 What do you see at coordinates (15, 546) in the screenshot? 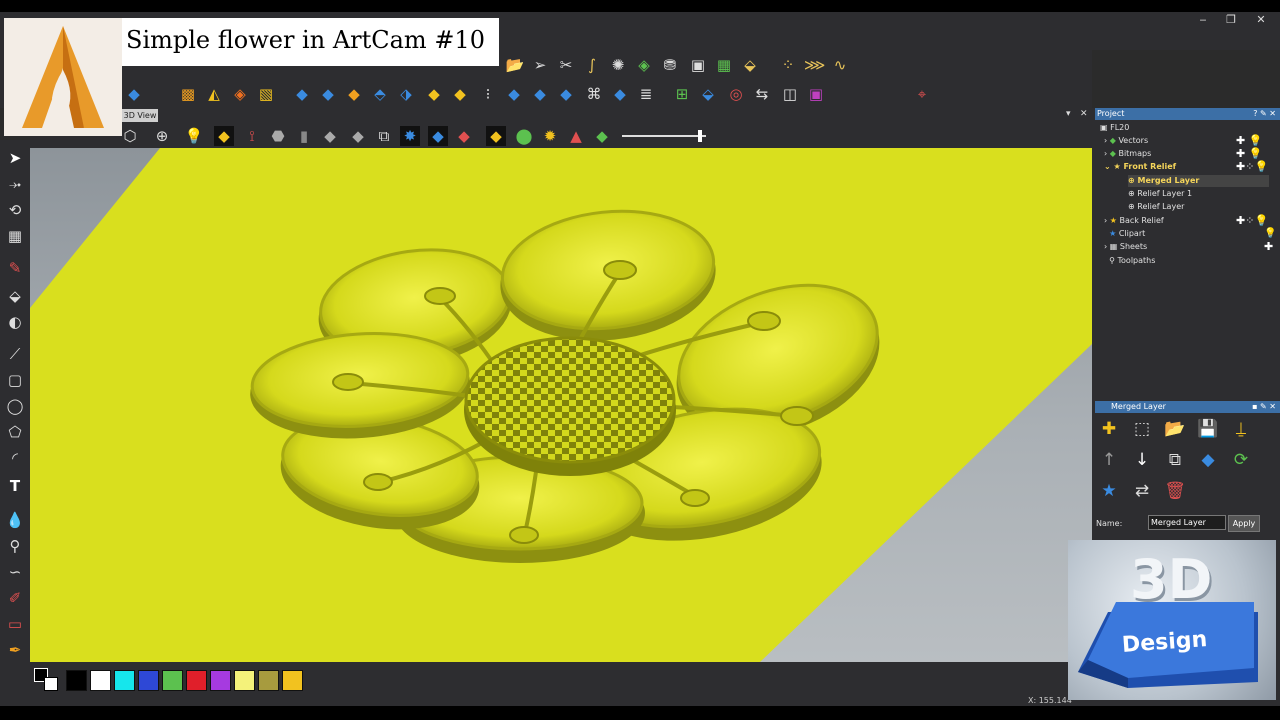
I see `brush-tool-icon: ⚲` at bounding box center [15, 546].